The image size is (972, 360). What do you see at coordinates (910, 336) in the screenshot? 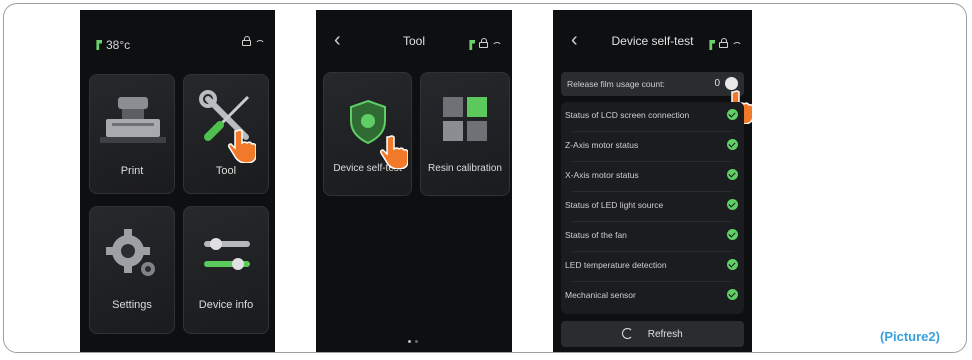
I see `figure-caption: (Picture2)` at bounding box center [910, 336].